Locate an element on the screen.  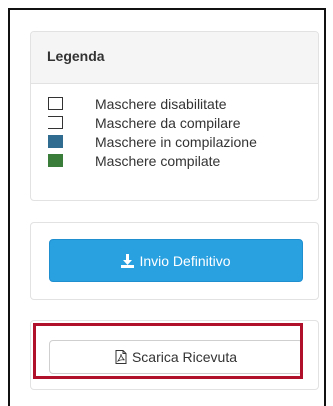
legend-item-label: Maschere compilate is located at coordinates (158, 161).